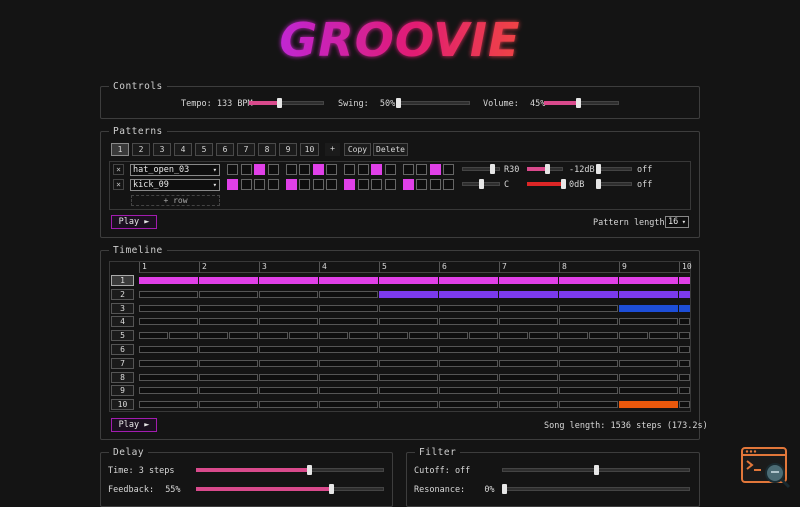  I want to click on swing-slider, so click(433, 103).